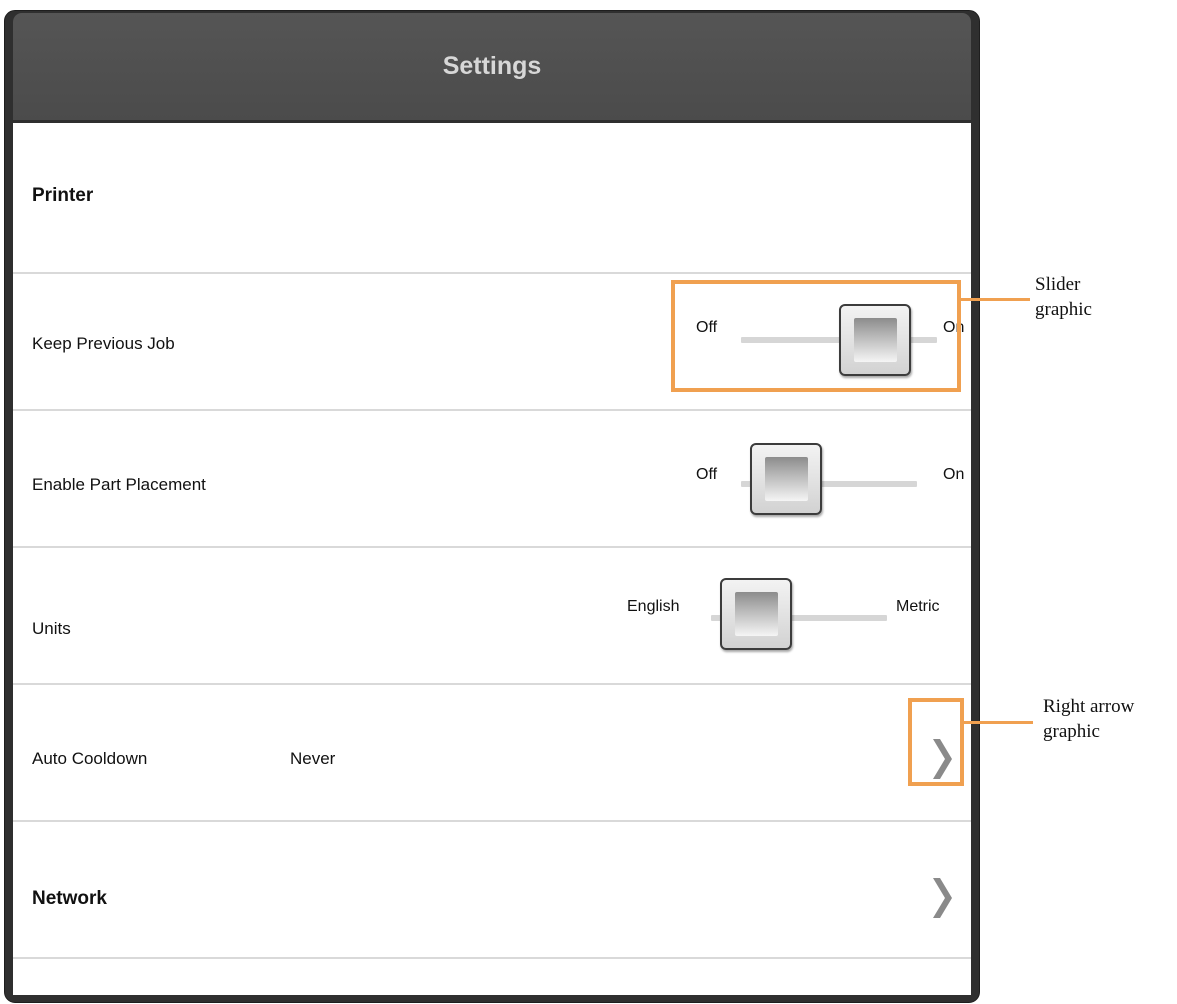  What do you see at coordinates (1063, 297) in the screenshot?
I see `slider-callout-text: Slider graphic` at bounding box center [1063, 297].